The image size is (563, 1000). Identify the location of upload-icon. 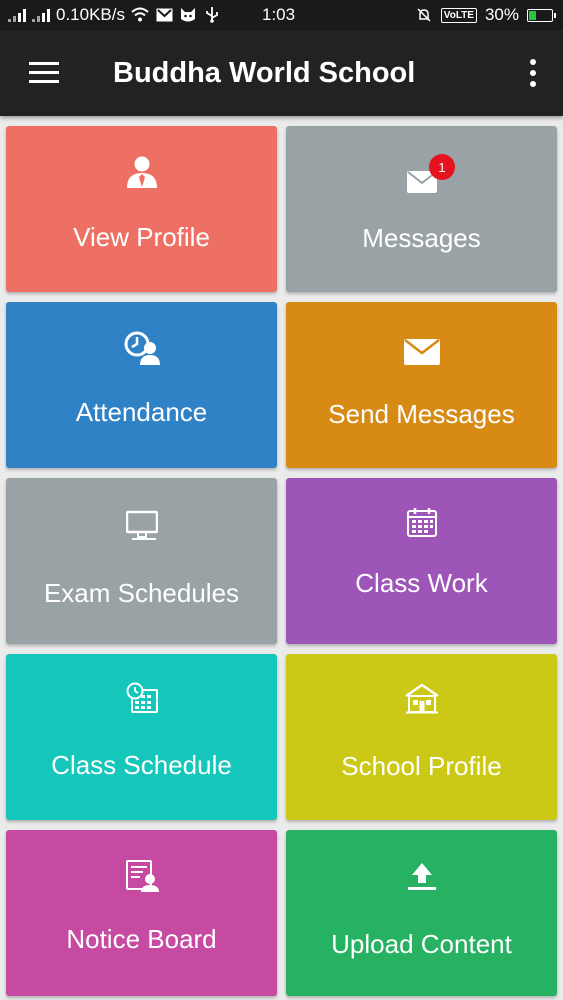
(422, 876).